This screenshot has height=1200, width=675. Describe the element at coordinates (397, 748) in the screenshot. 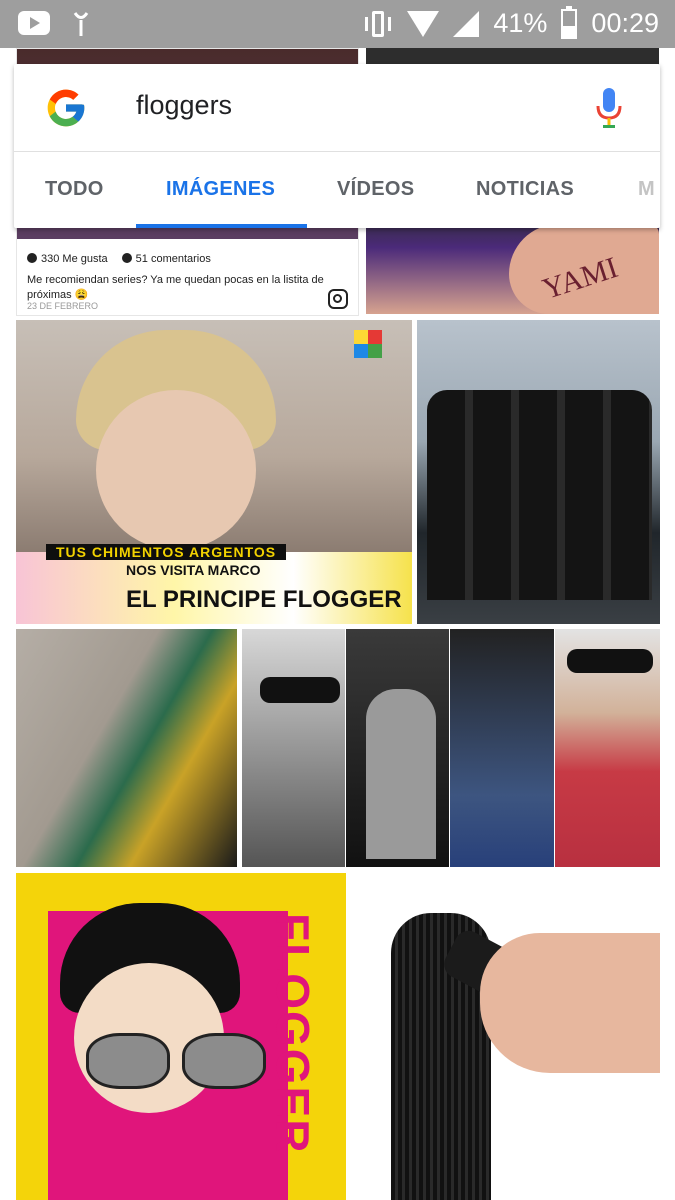

I see `result-image-shirtless` at that location.